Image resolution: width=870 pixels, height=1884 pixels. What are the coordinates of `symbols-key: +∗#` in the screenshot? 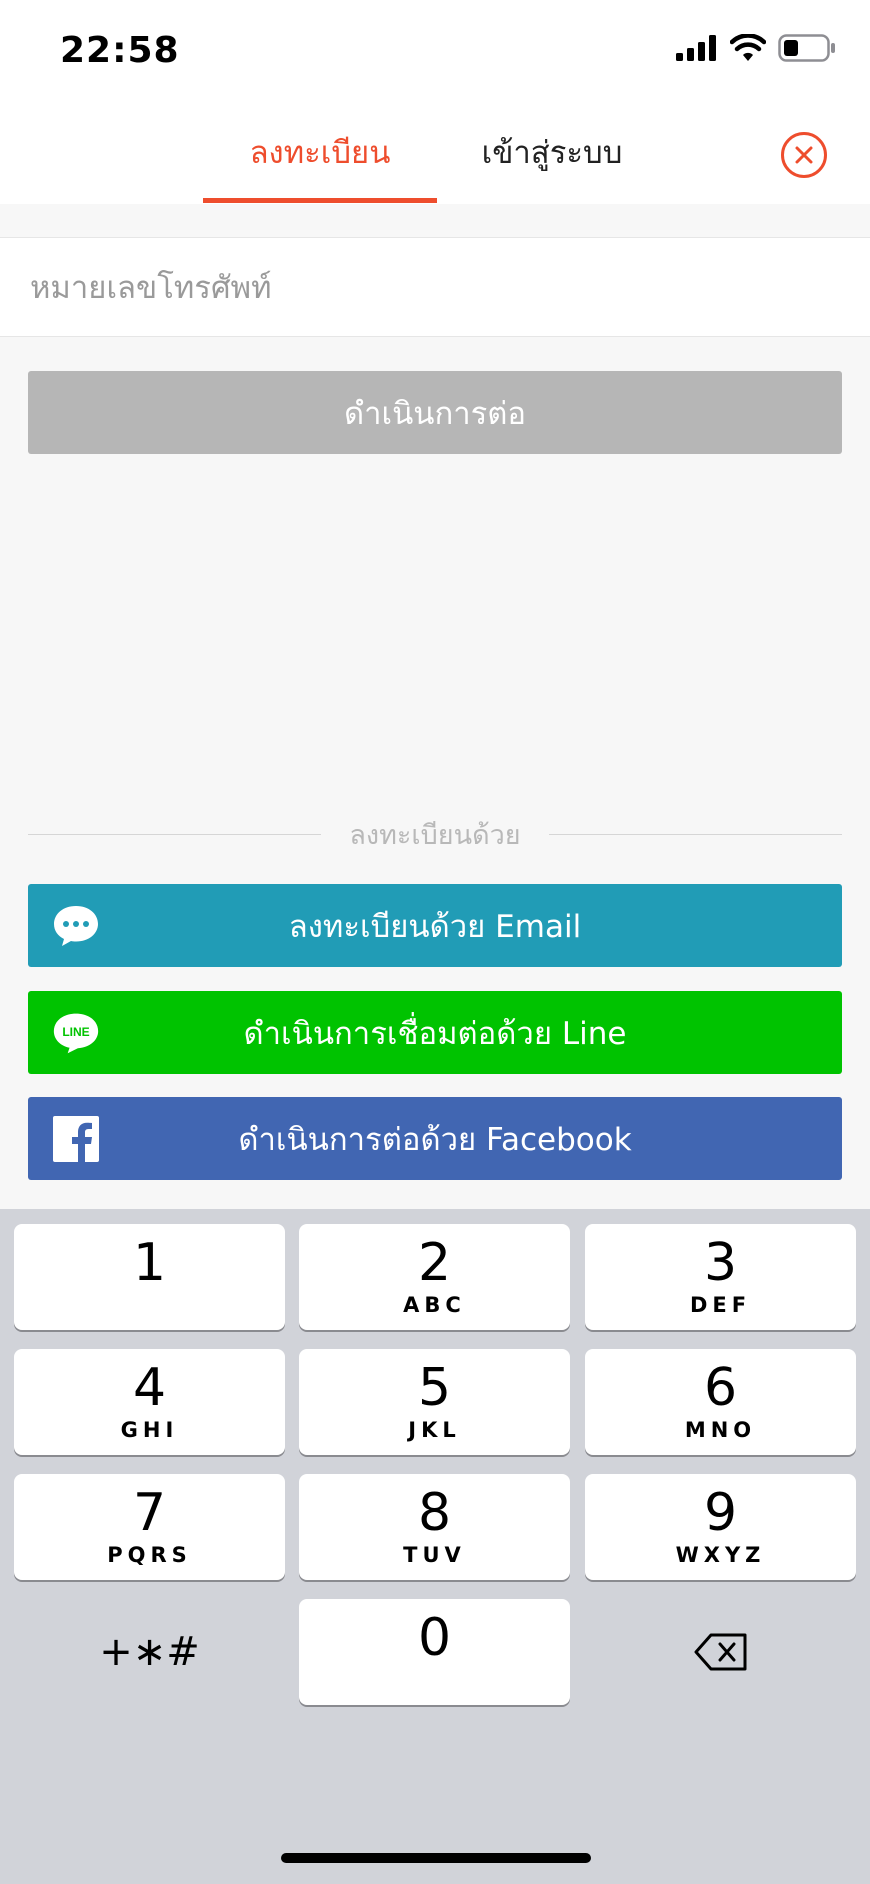 It's located at (149, 1652).